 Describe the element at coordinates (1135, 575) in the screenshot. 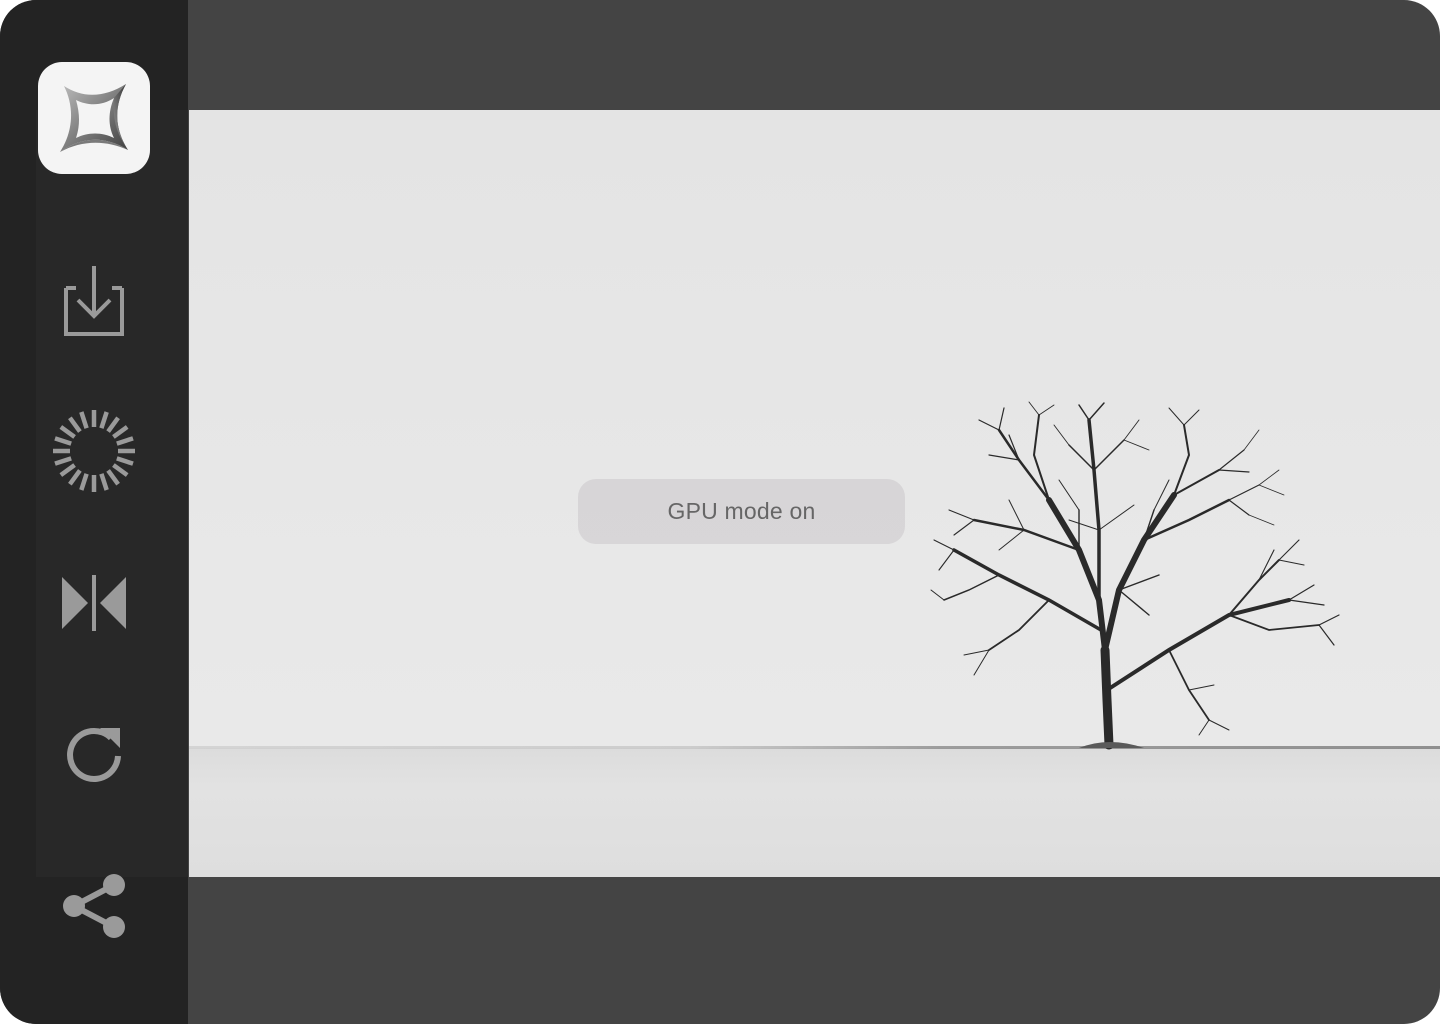

I see `tree-image` at that location.